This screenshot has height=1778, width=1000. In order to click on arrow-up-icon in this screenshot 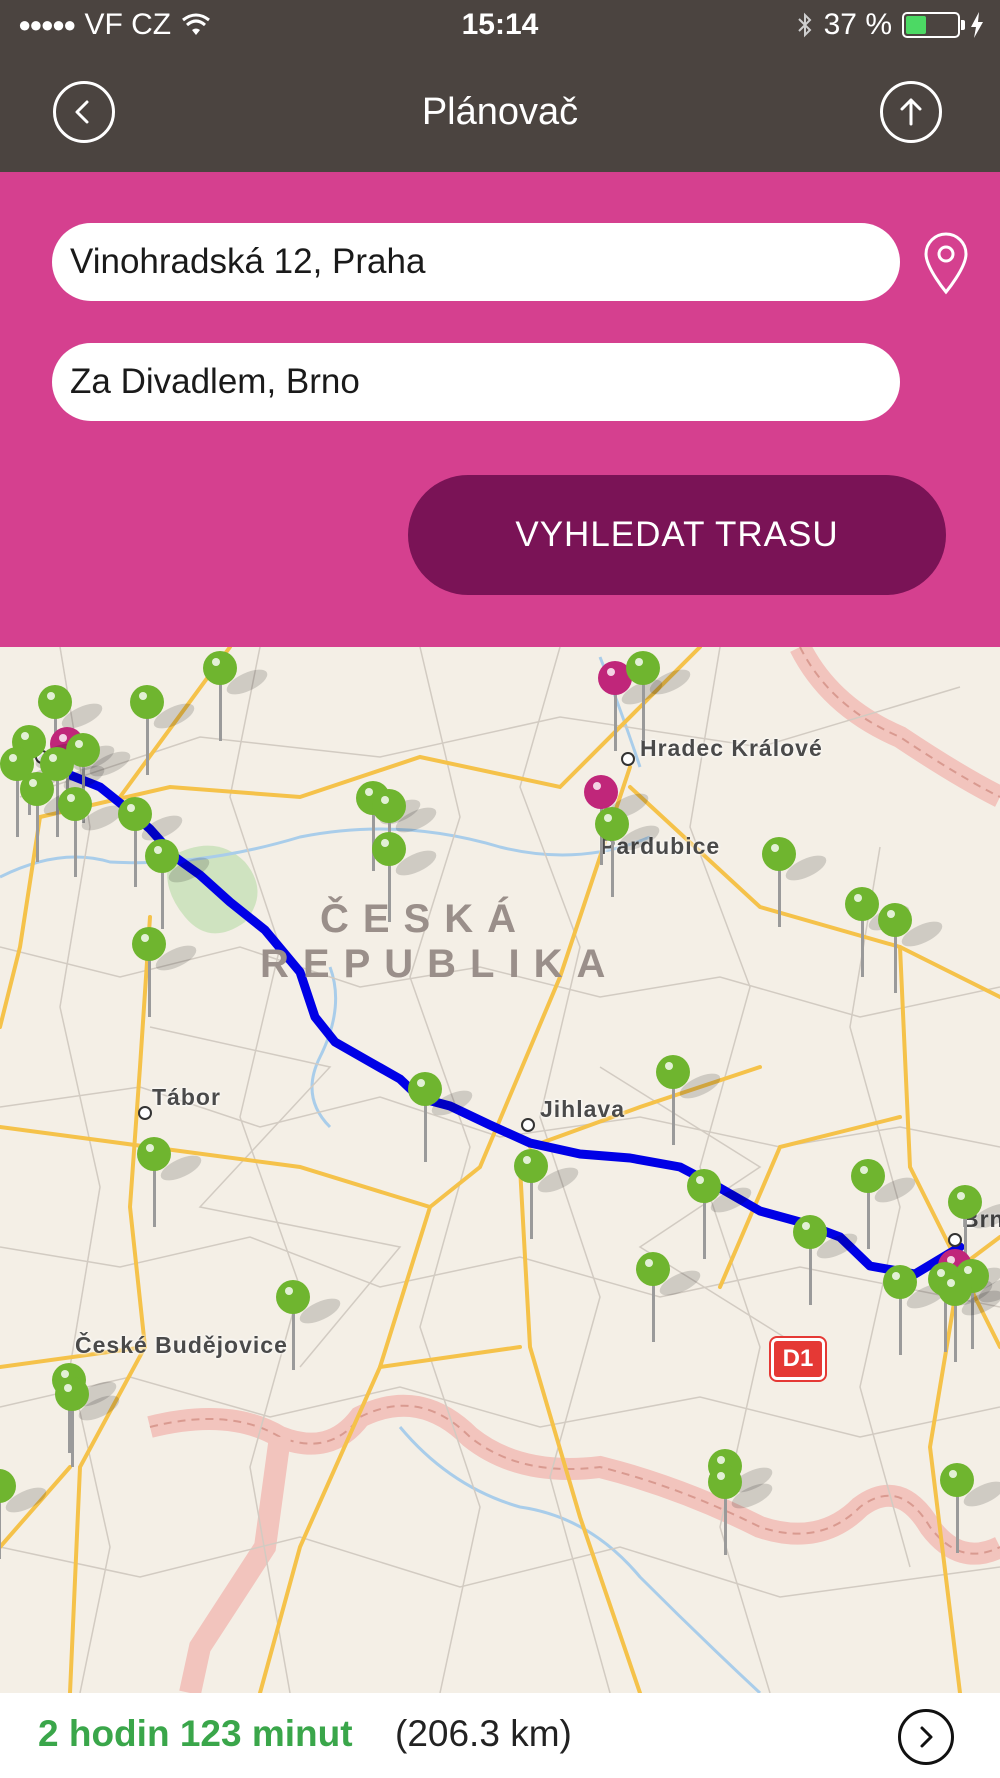, I will do `click(911, 112)`.